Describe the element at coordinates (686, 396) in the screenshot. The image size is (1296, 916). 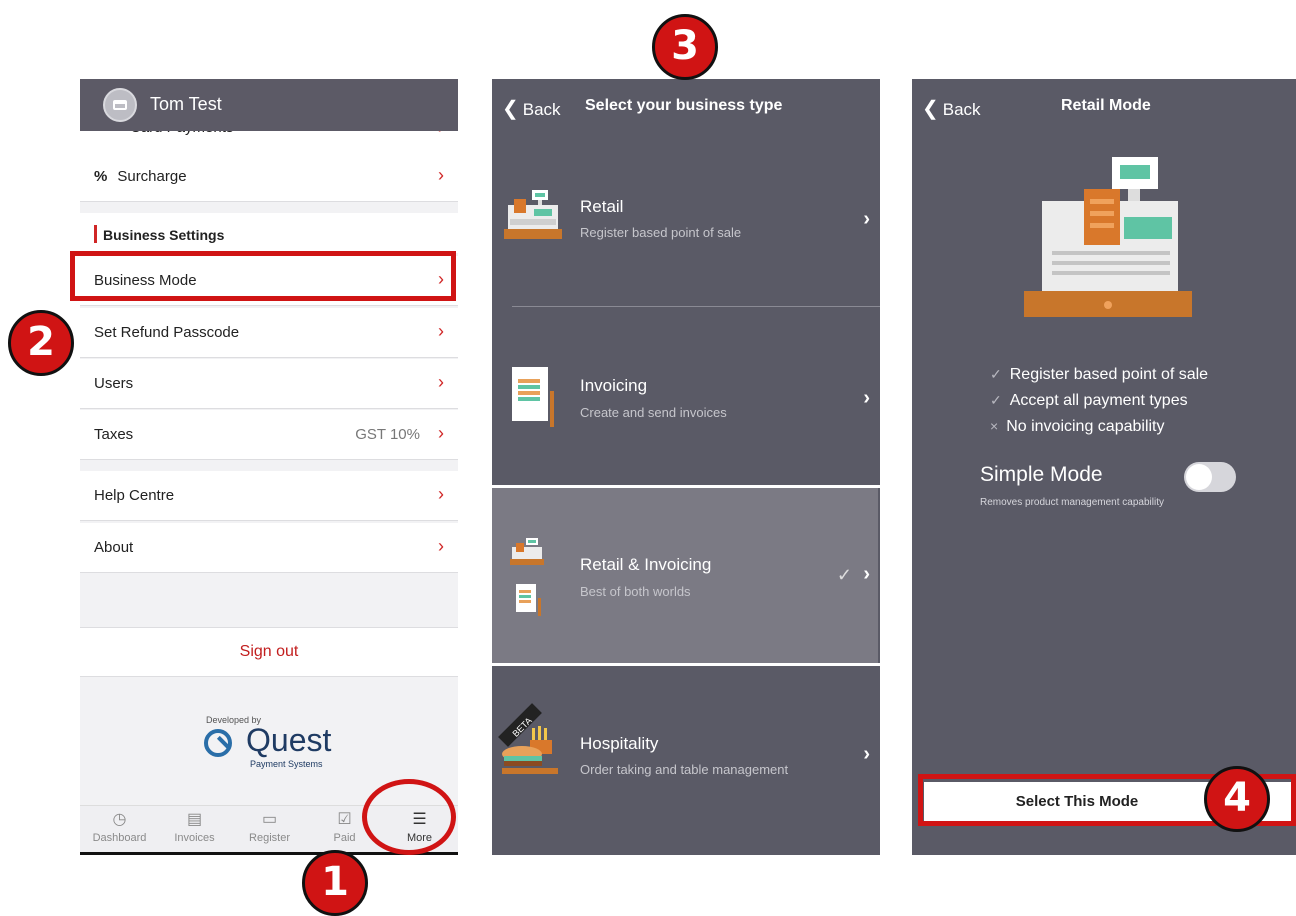
I see `business-type-invoicing: Invoicing Create and send invoices ›` at that location.